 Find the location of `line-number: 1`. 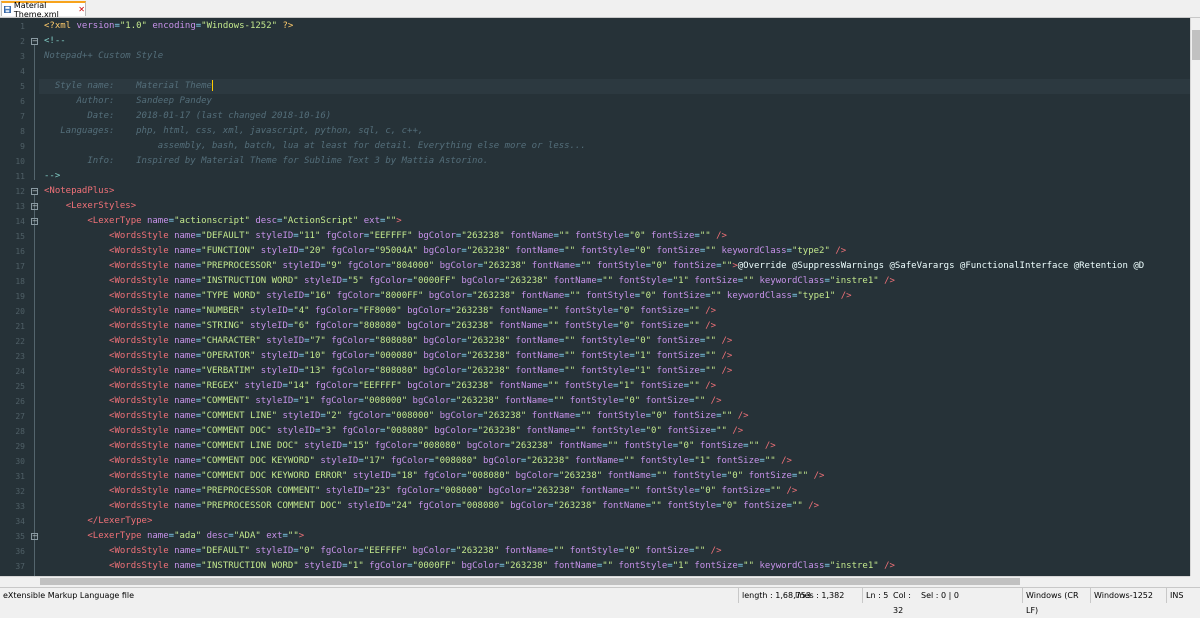

line-number: 1 is located at coordinates (12, 26).